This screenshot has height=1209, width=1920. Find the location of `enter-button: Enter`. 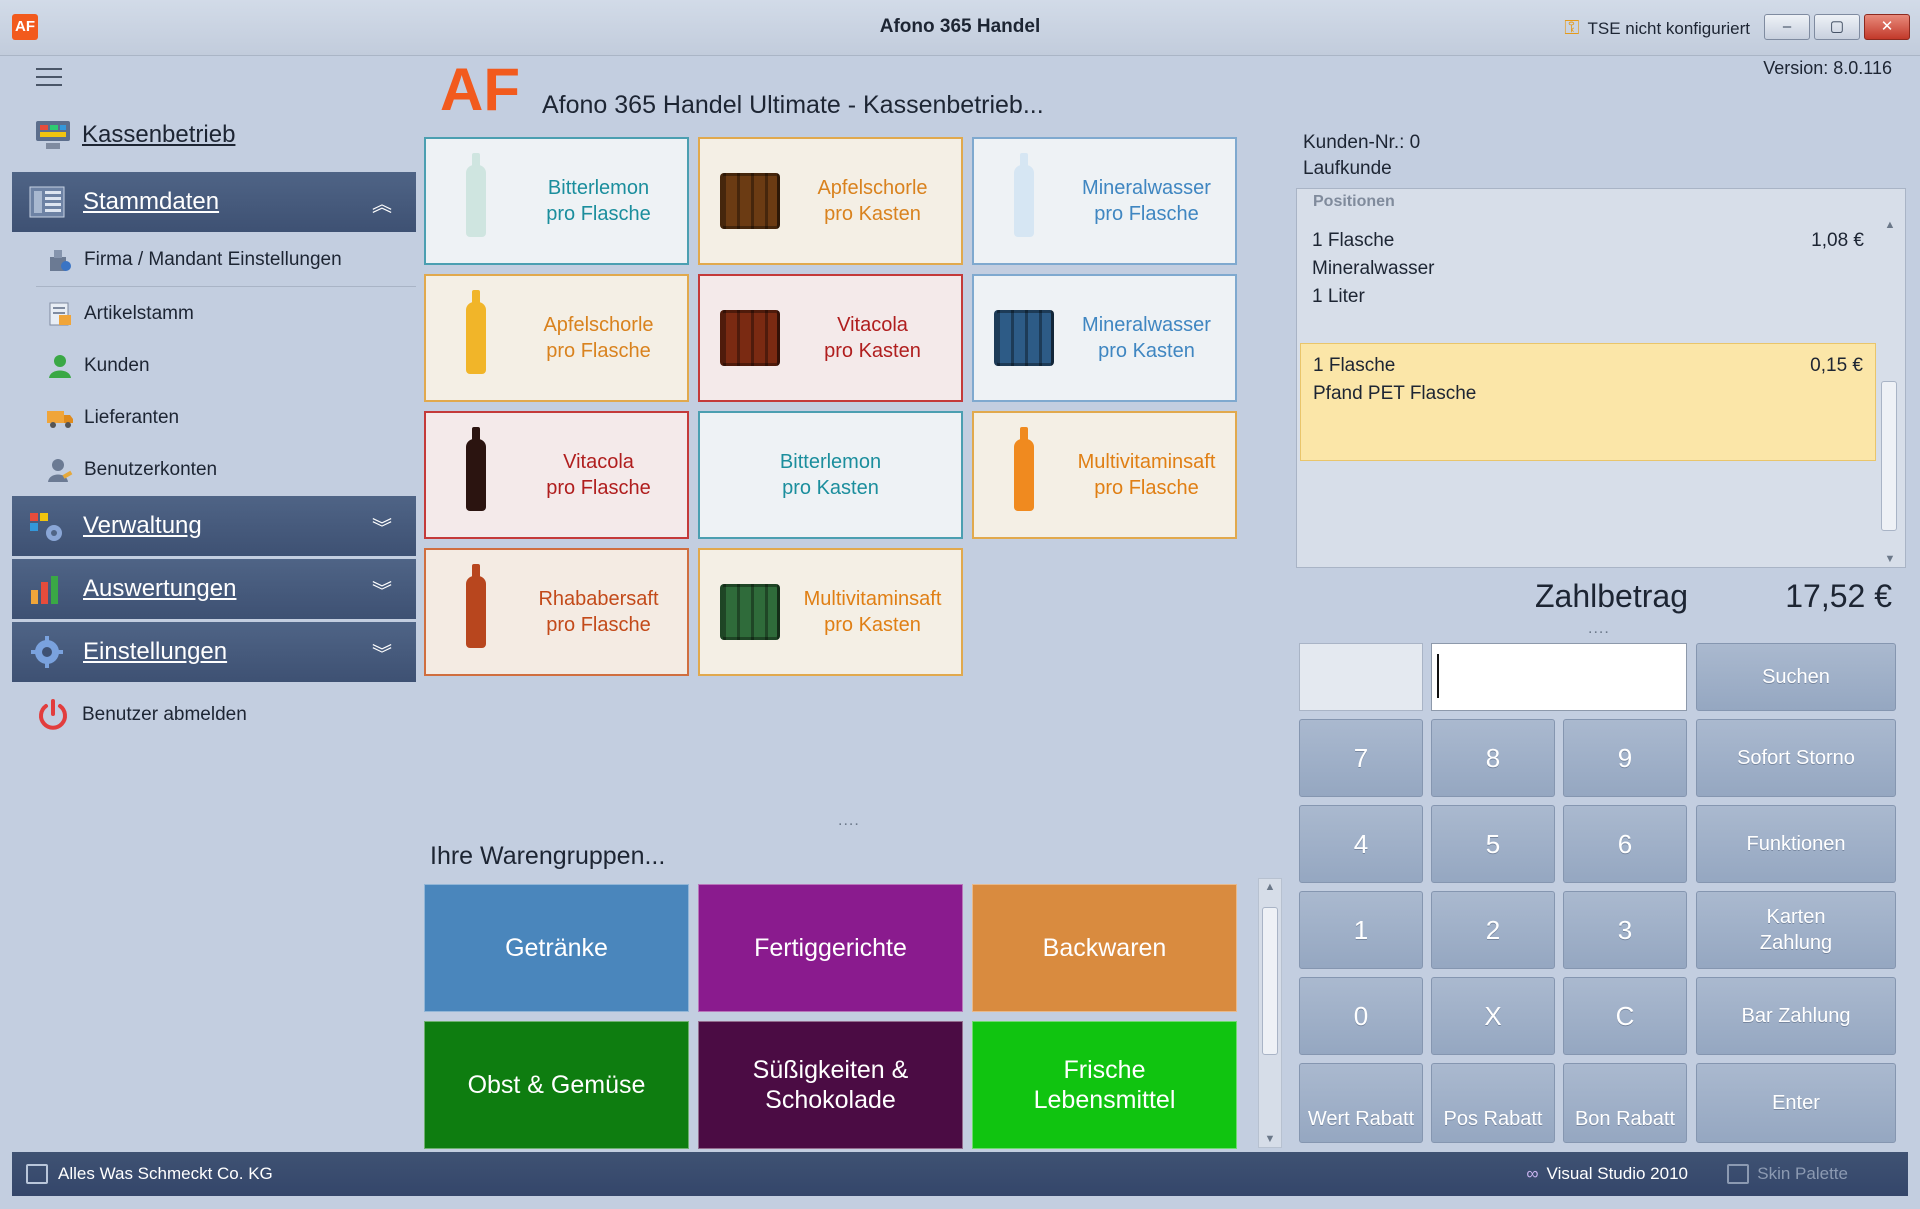

enter-button: Enter is located at coordinates (1796, 1103).